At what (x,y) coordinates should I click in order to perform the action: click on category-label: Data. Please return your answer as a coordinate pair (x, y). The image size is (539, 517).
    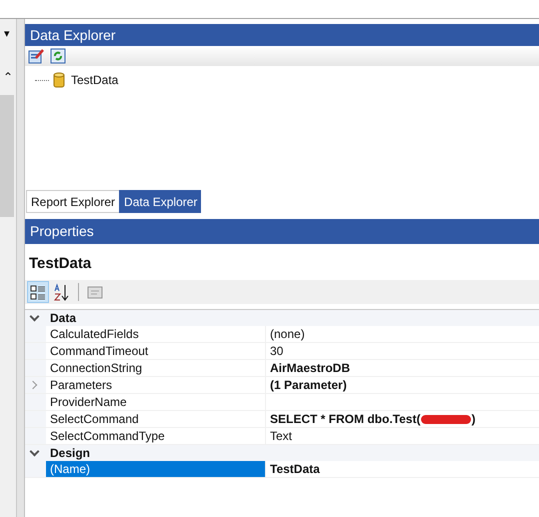
    Looking at the image, I should click on (62, 318).